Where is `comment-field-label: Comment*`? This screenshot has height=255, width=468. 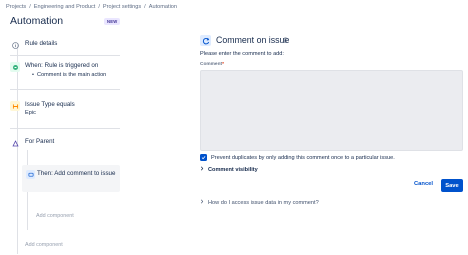 comment-field-label: Comment* is located at coordinates (212, 64).